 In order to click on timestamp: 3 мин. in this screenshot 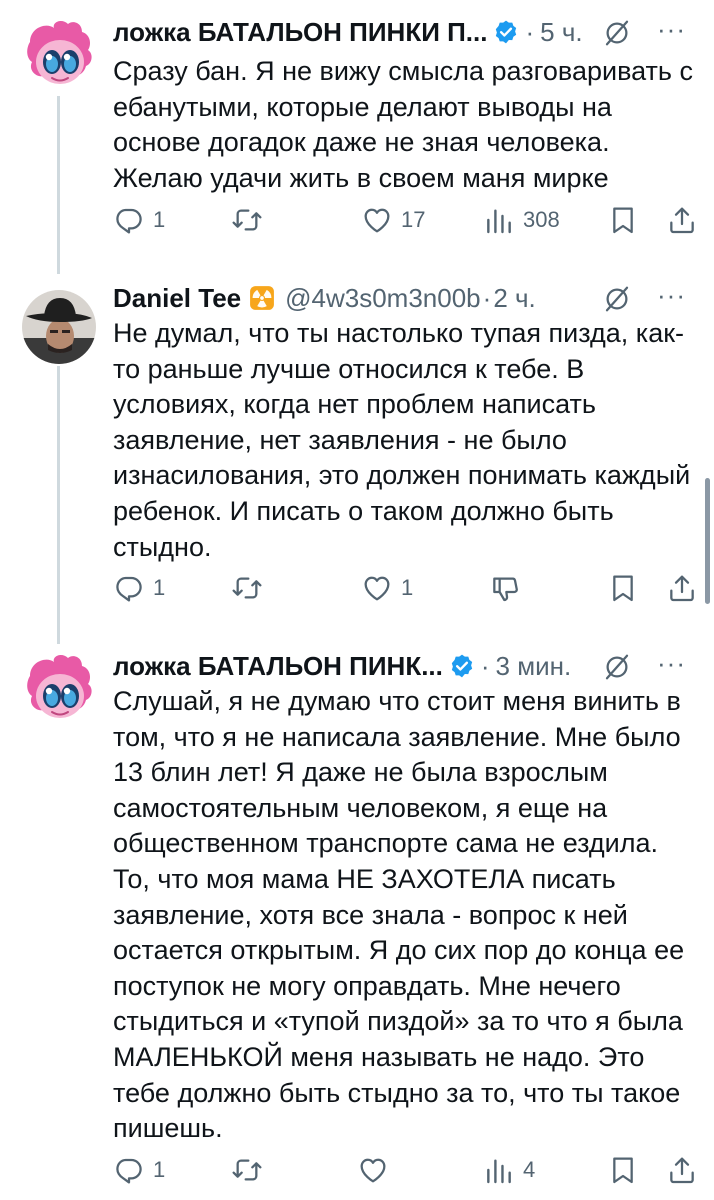, I will do `click(534, 666)`.